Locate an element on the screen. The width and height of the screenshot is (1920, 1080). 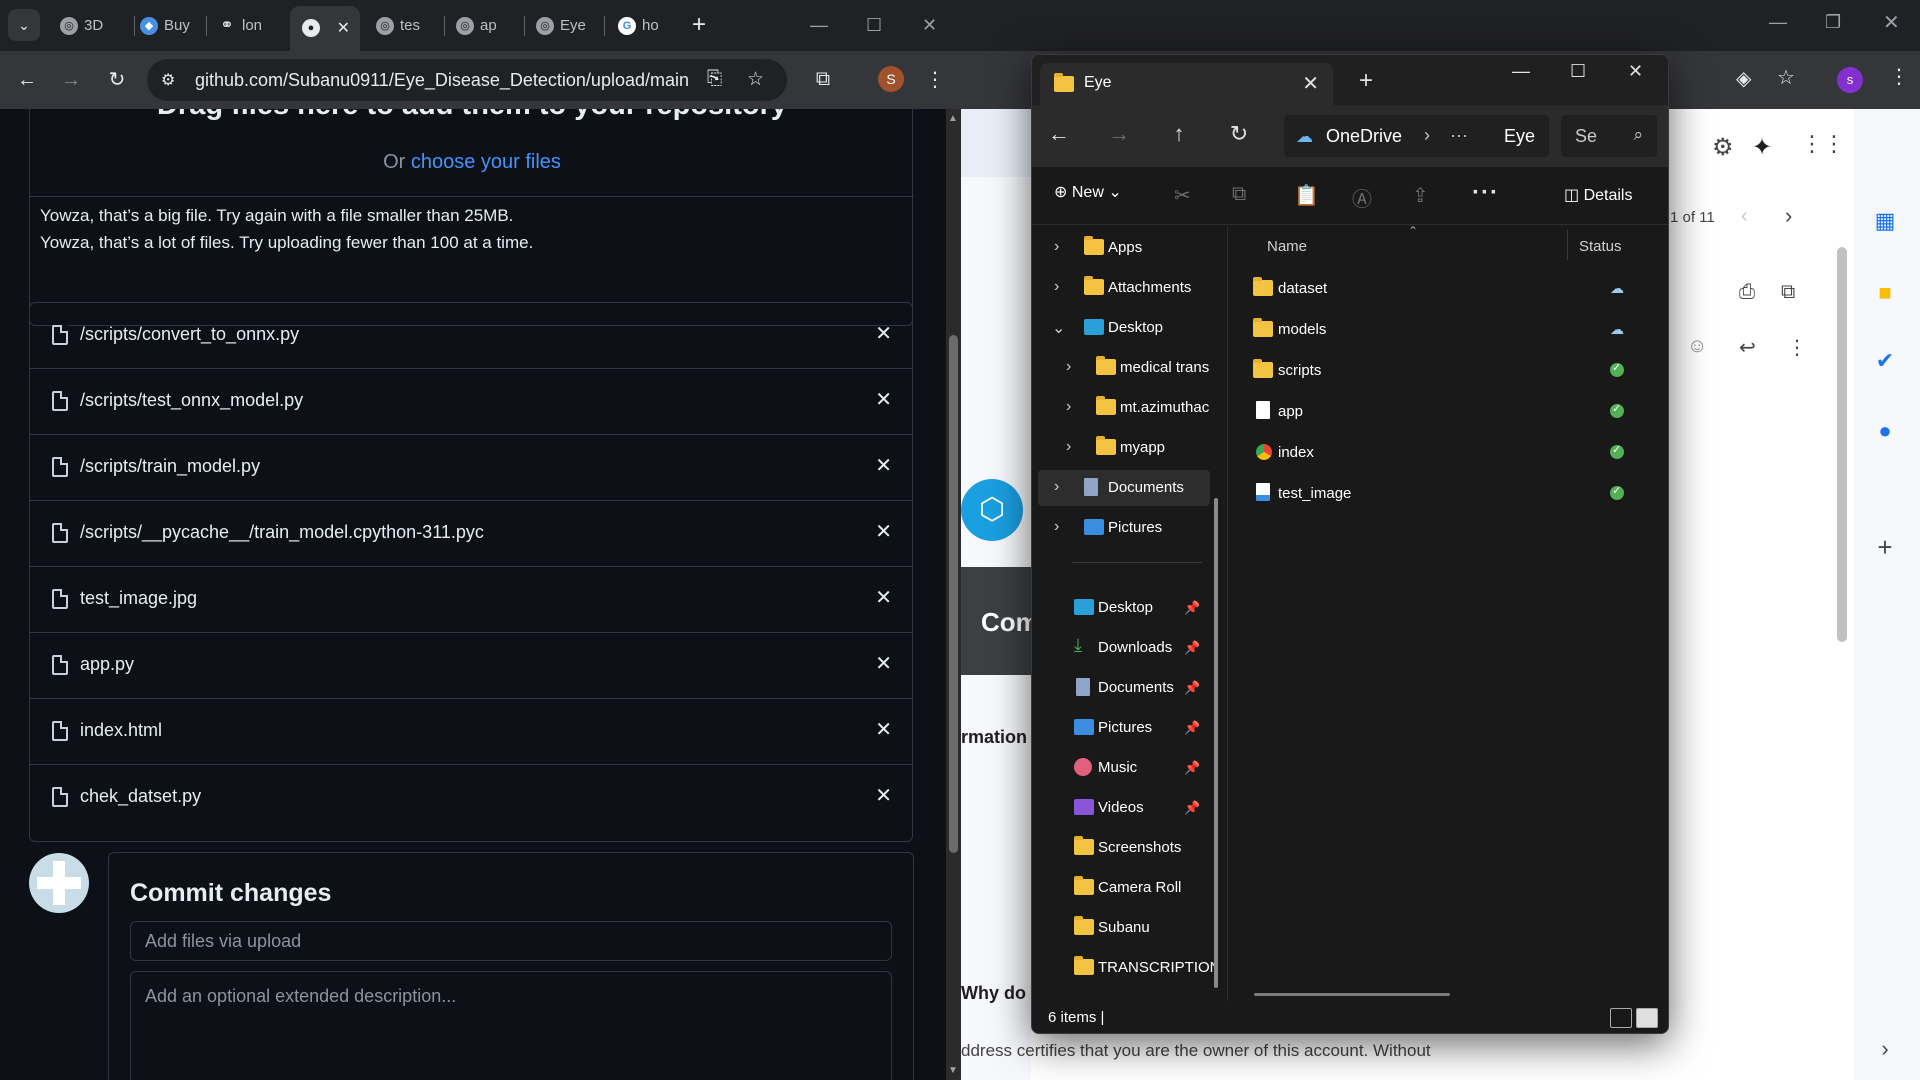
gmail-scrollbar is located at coordinates (1842, 444).